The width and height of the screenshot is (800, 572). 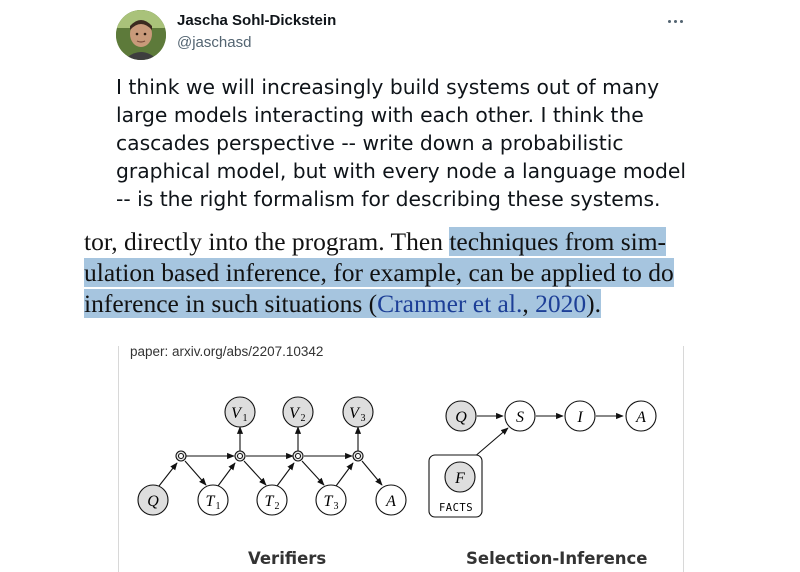 I want to click on verifier-node-v3: V 3, so click(x=358, y=412).